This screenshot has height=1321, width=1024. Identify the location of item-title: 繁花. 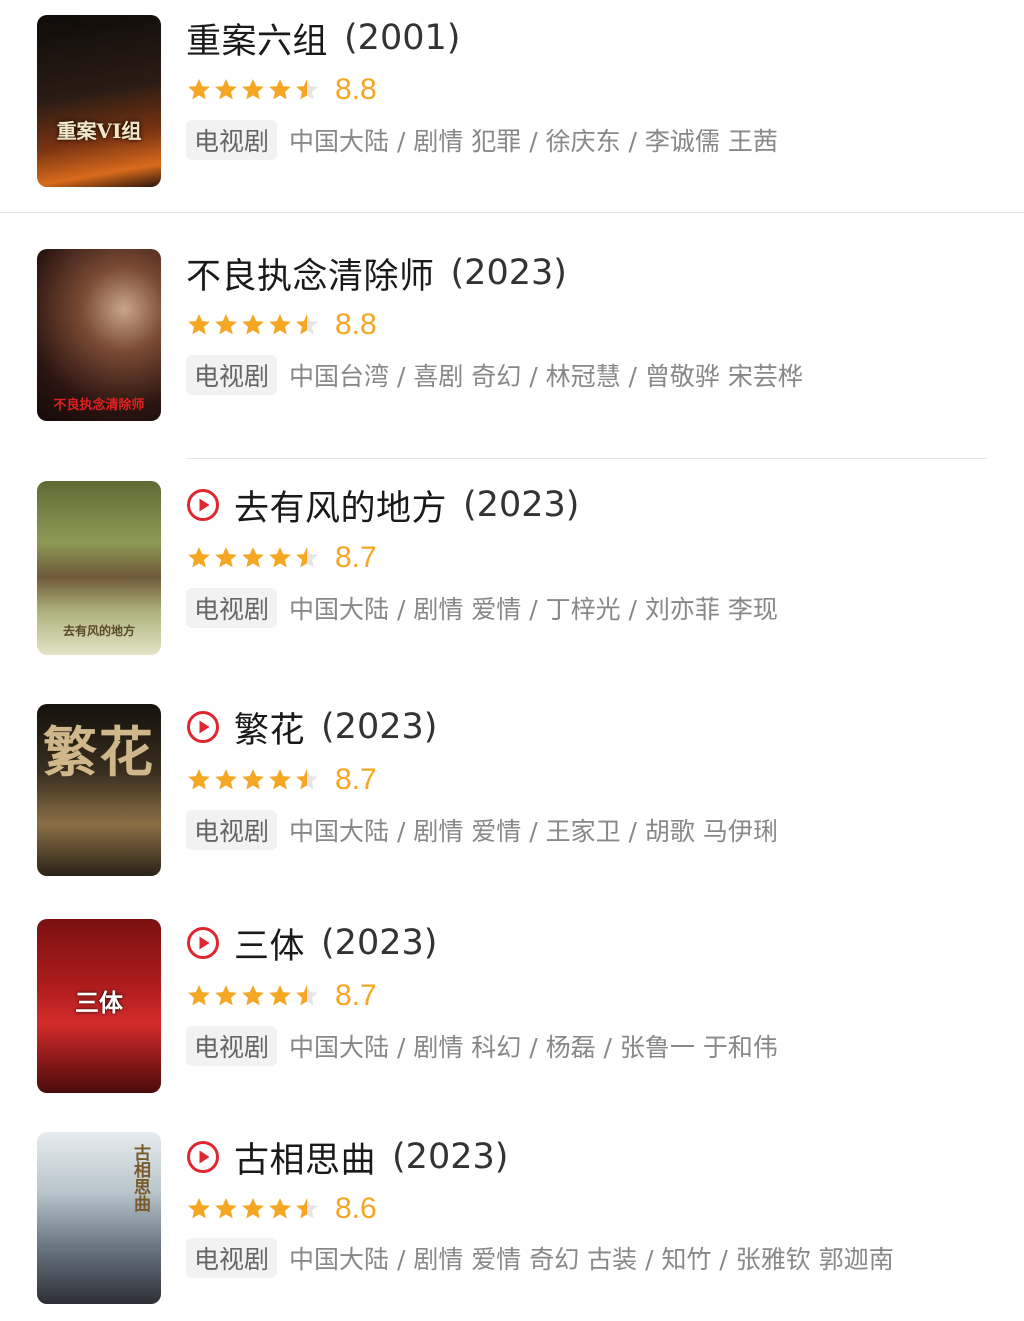
(269, 727).